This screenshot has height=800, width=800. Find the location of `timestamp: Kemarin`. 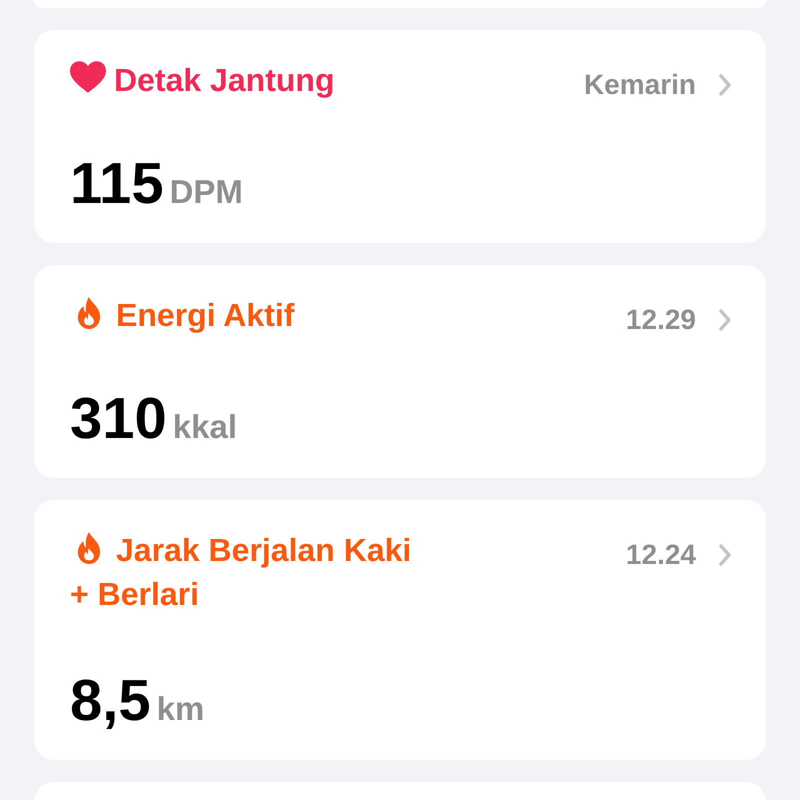

timestamp: Kemarin is located at coordinates (640, 85).